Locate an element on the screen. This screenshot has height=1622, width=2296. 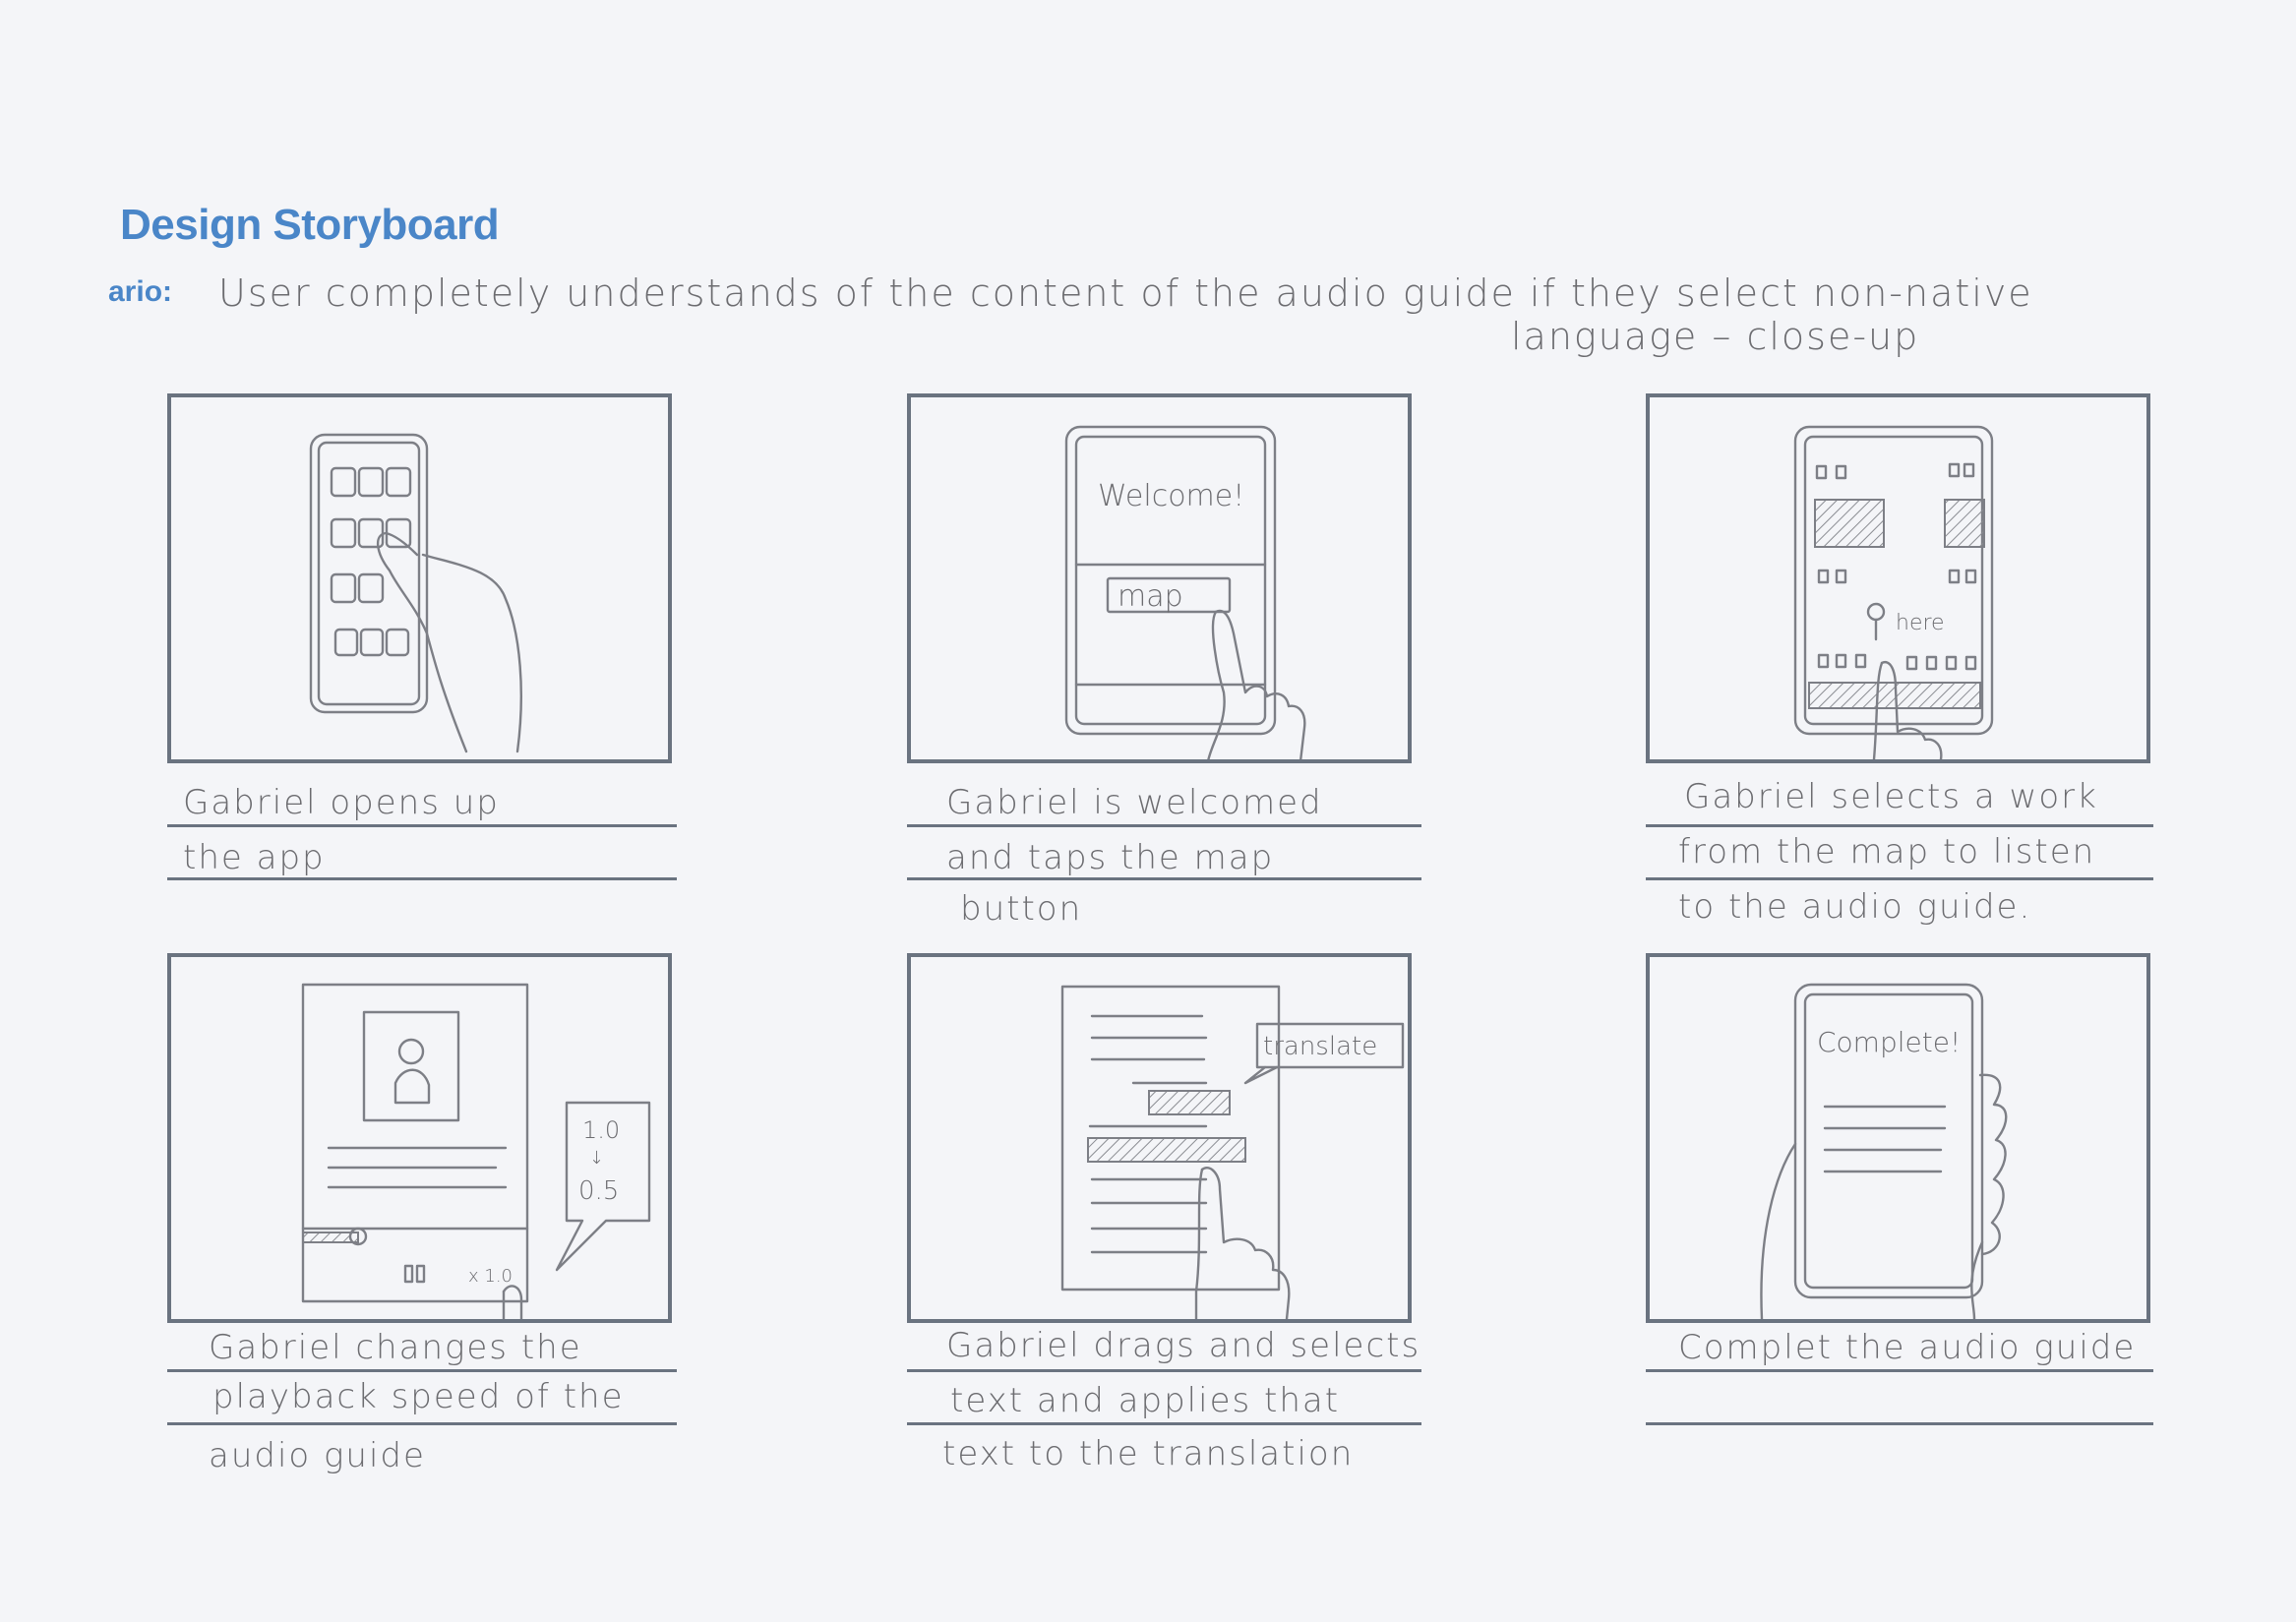
map-button-label: map is located at coordinates (1150, 596).